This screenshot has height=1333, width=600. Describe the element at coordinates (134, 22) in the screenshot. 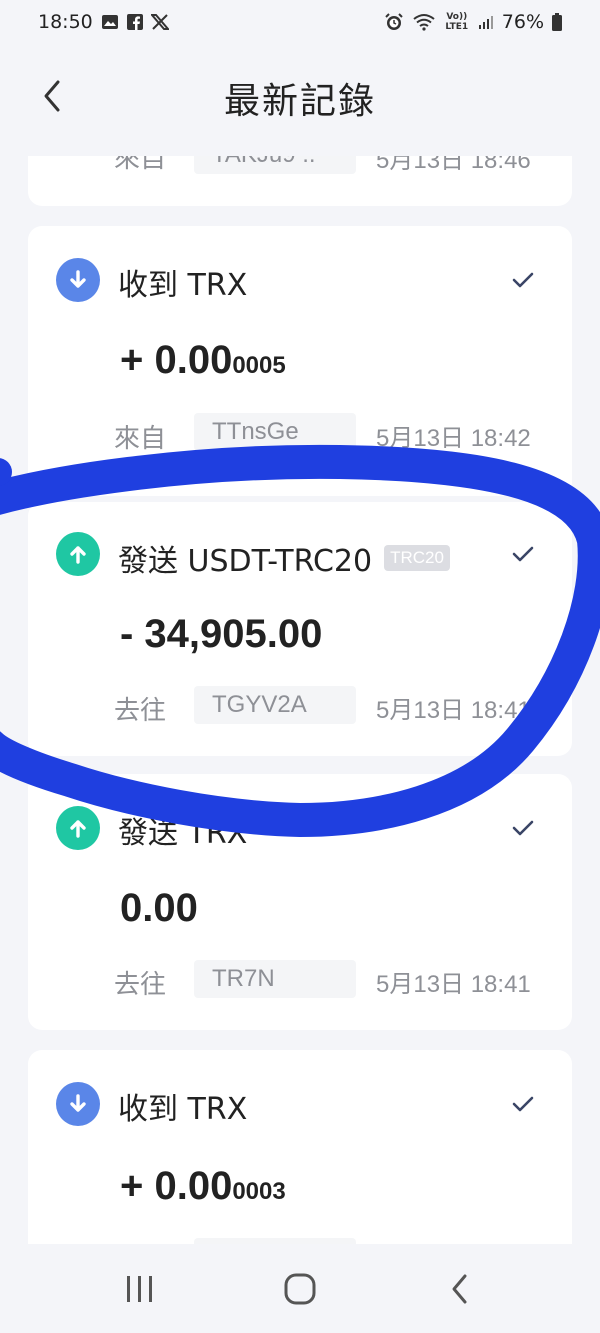

I see `facebook-icon` at that location.